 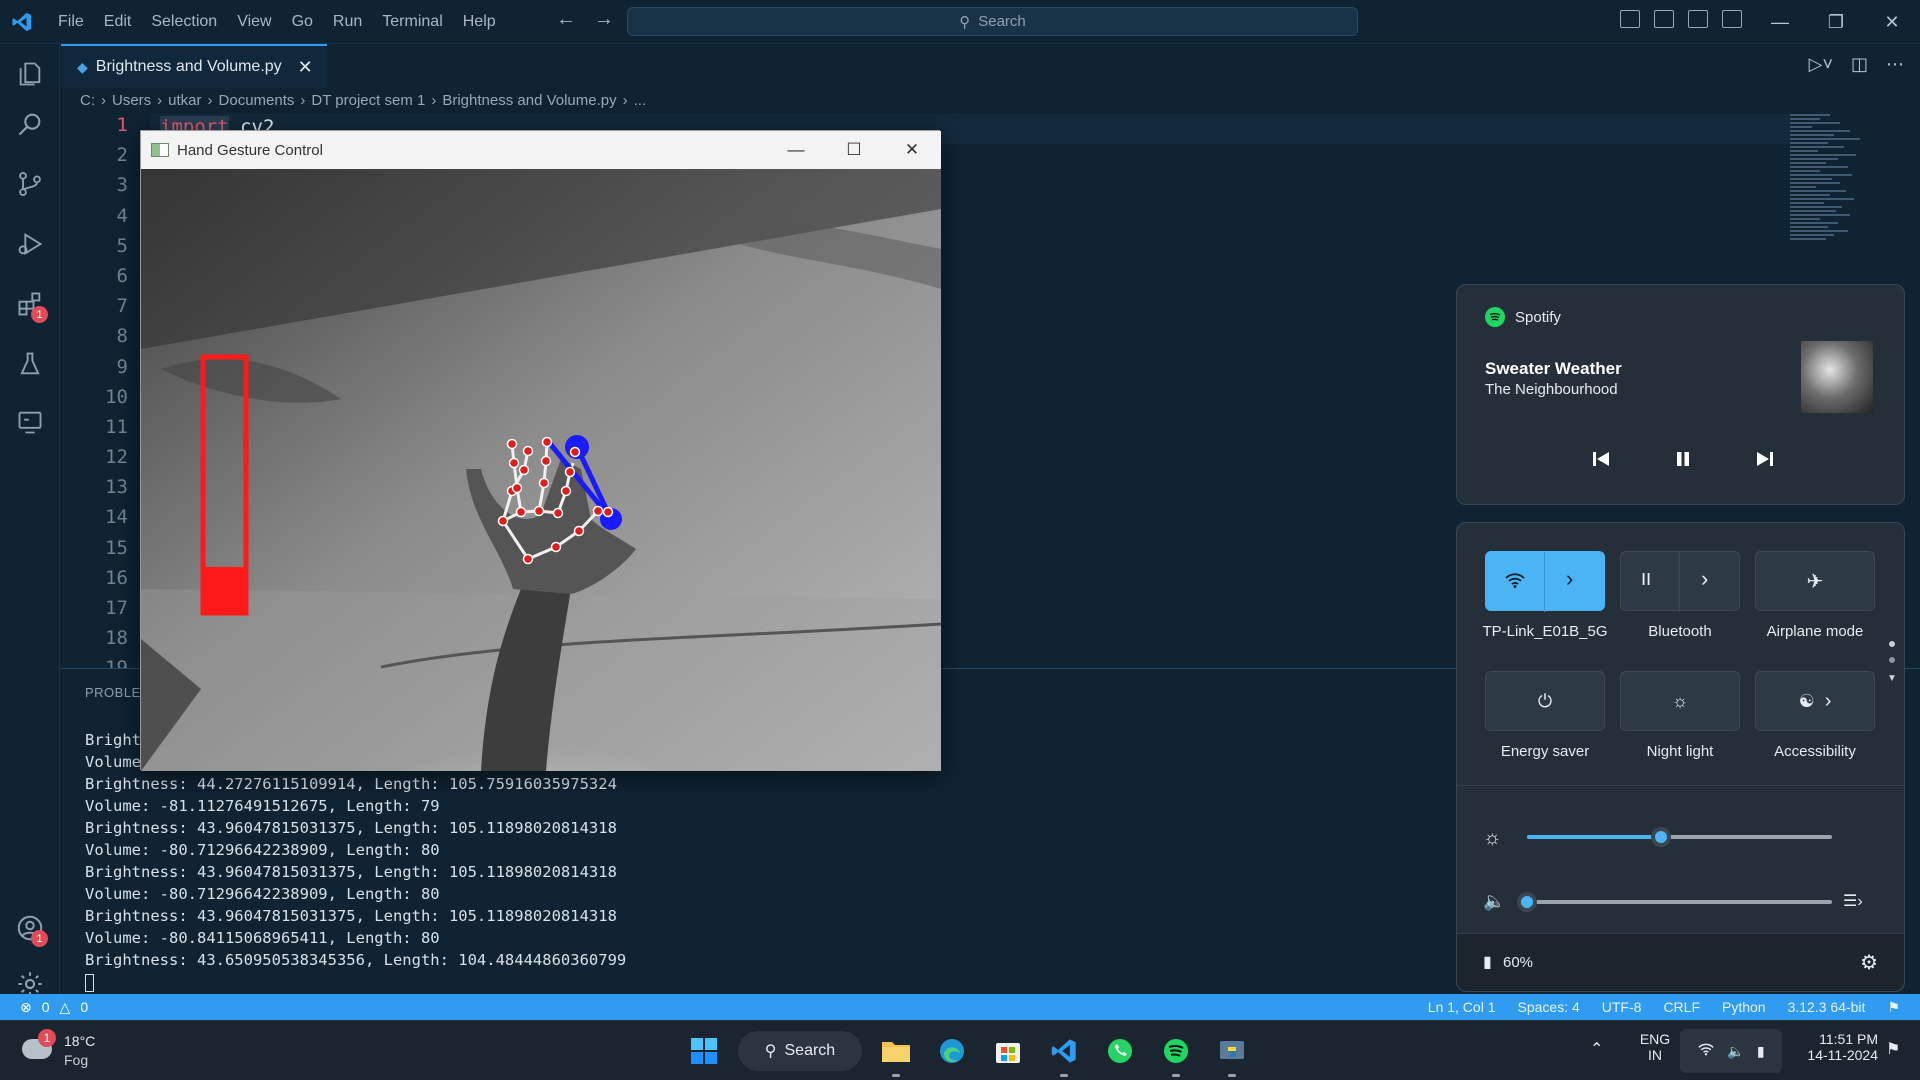 What do you see at coordinates (30, 928) in the screenshot?
I see `accounts-icon: 1` at bounding box center [30, 928].